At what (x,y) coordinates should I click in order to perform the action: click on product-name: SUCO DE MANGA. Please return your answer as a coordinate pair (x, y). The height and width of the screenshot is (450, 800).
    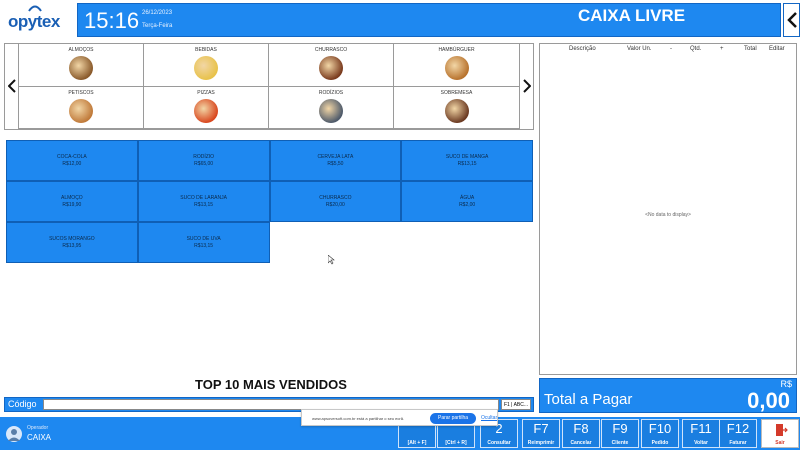
    Looking at the image, I should click on (467, 157).